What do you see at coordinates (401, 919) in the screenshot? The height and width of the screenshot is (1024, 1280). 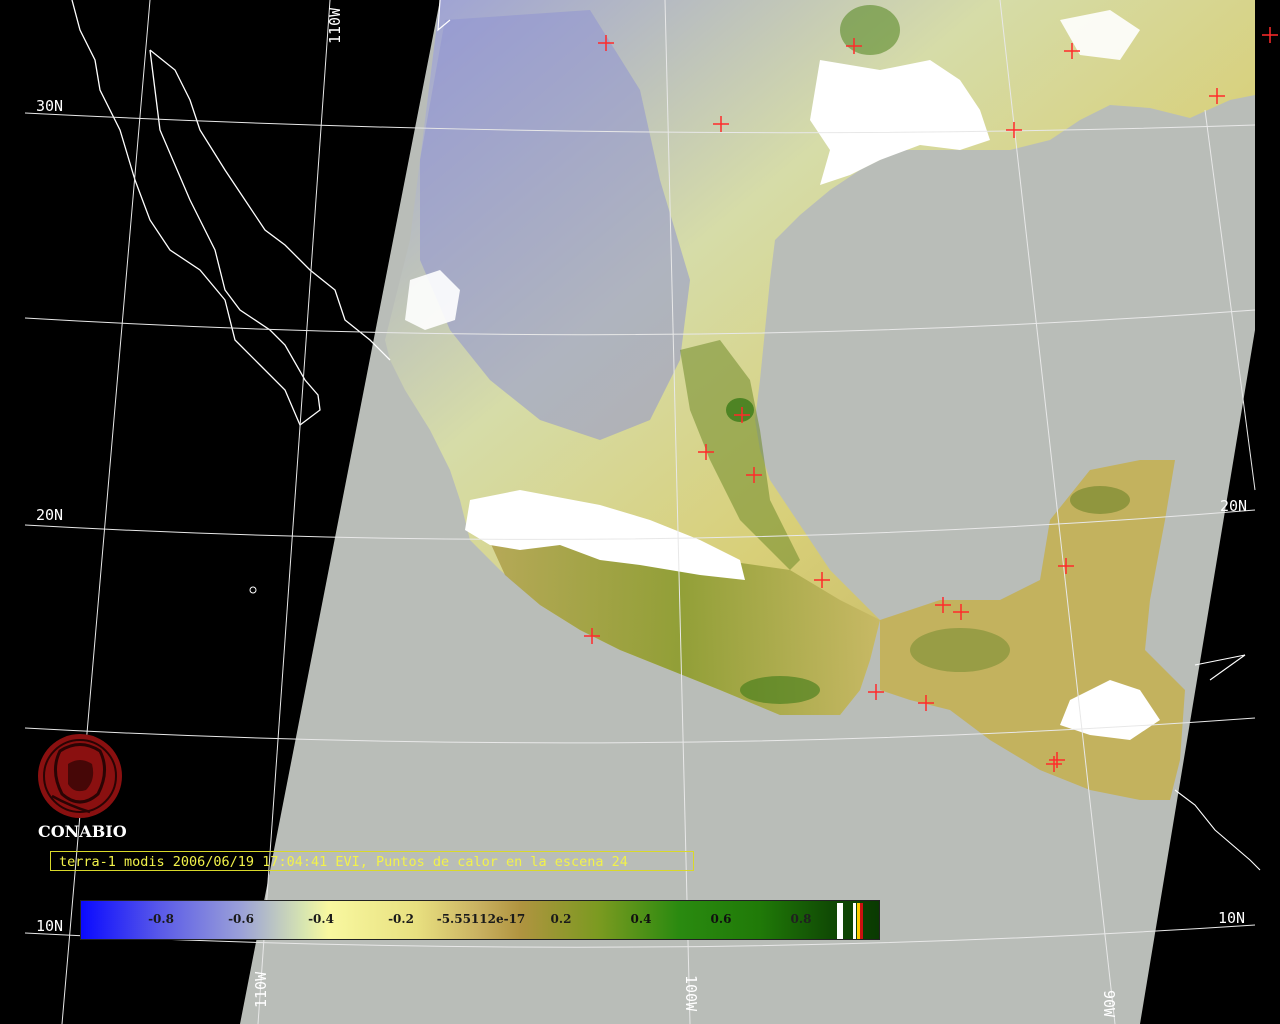 I see `colorbar-tick: -0.2` at bounding box center [401, 919].